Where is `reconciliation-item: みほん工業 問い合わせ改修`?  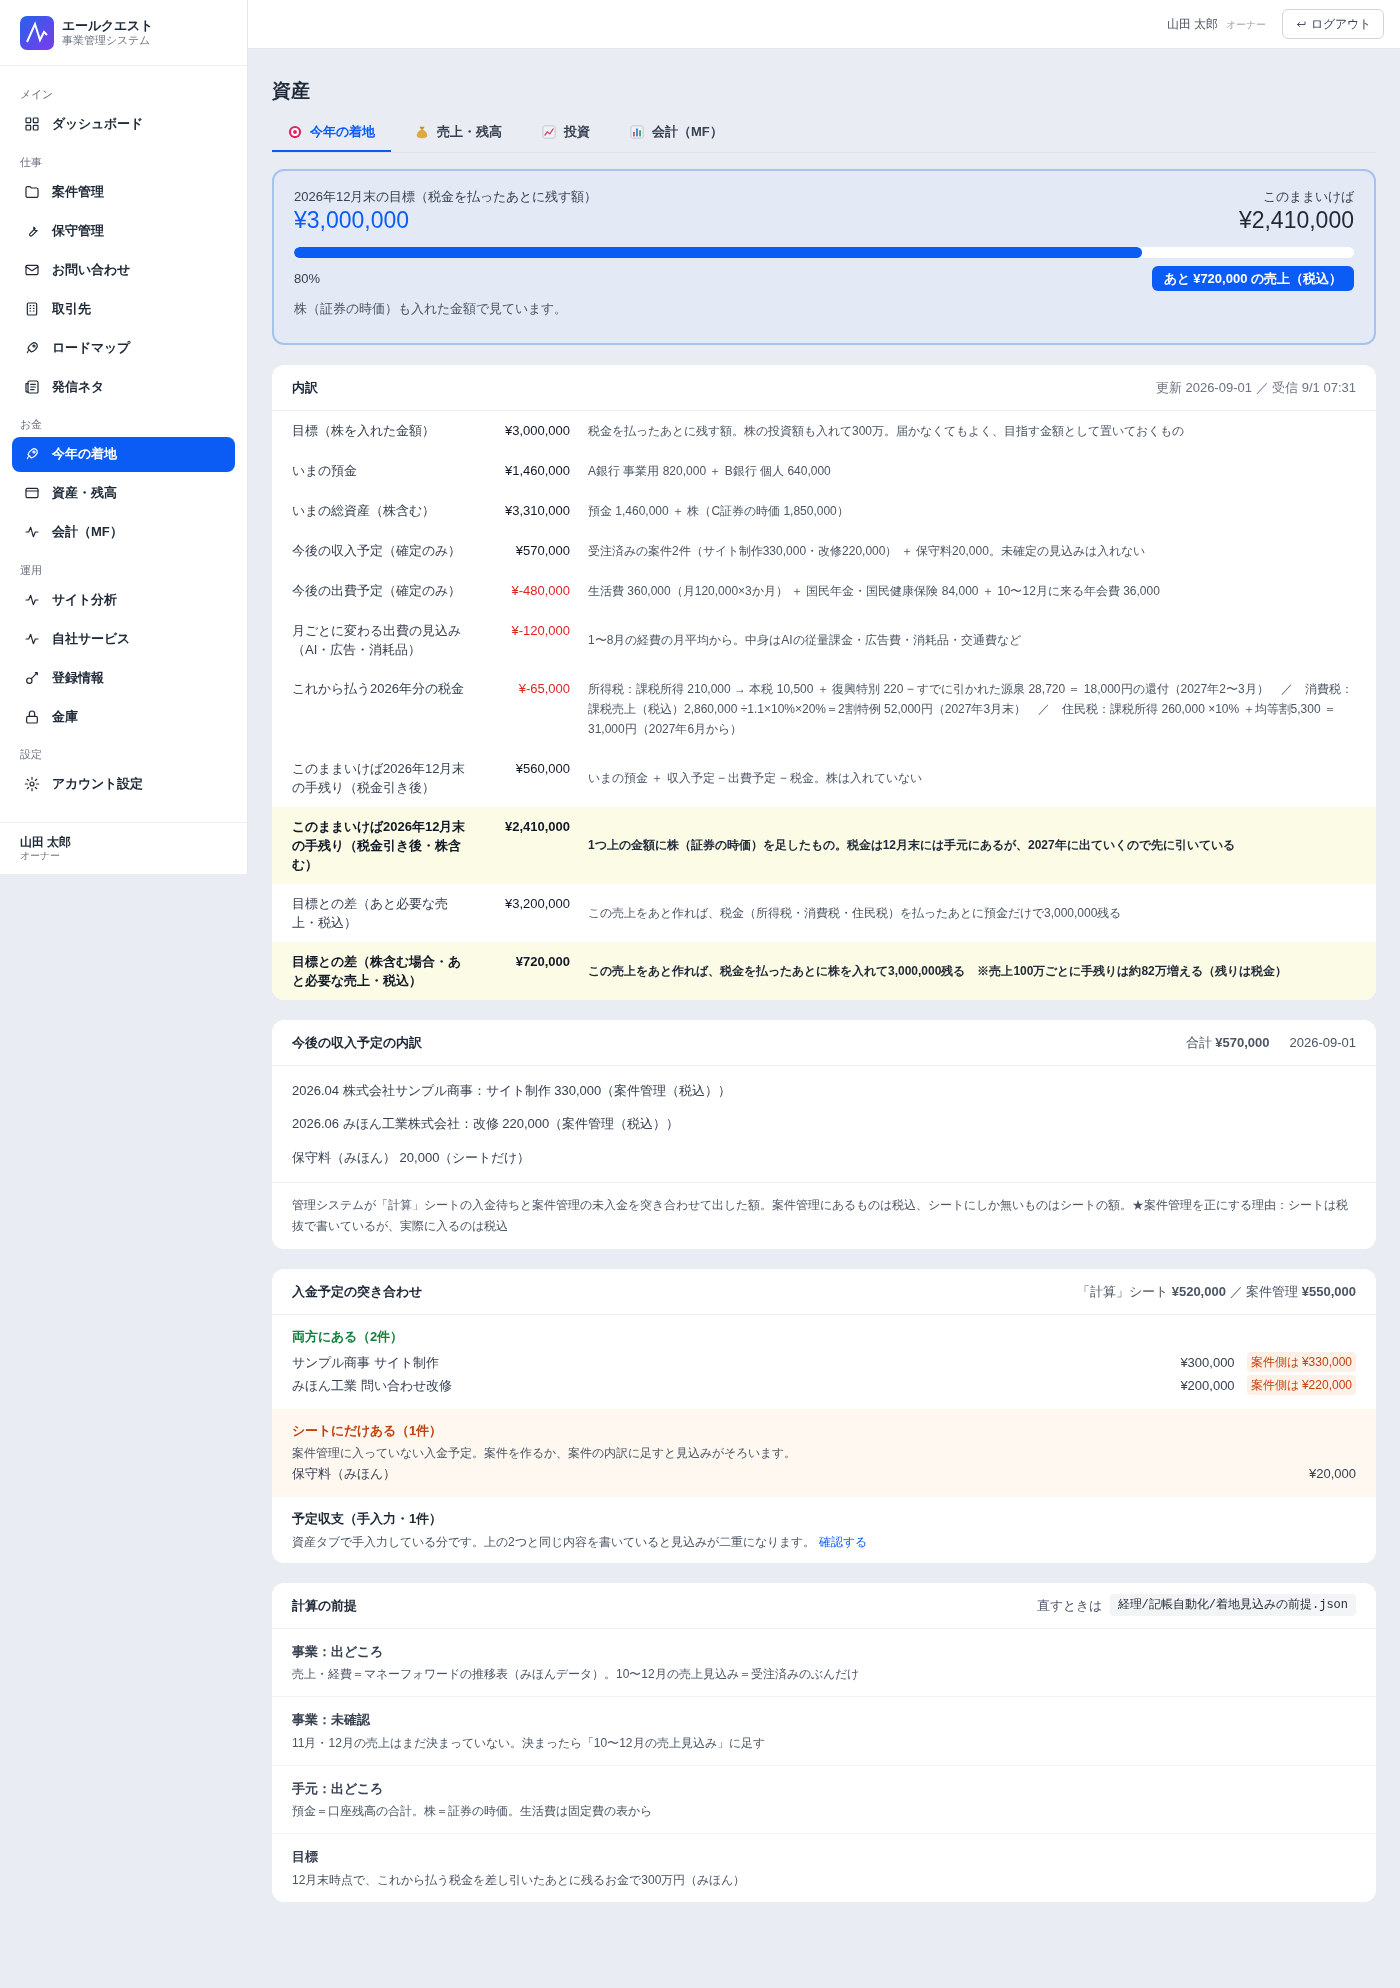 reconciliation-item: みほん工業 問い合わせ改修 is located at coordinates (372, 1385).